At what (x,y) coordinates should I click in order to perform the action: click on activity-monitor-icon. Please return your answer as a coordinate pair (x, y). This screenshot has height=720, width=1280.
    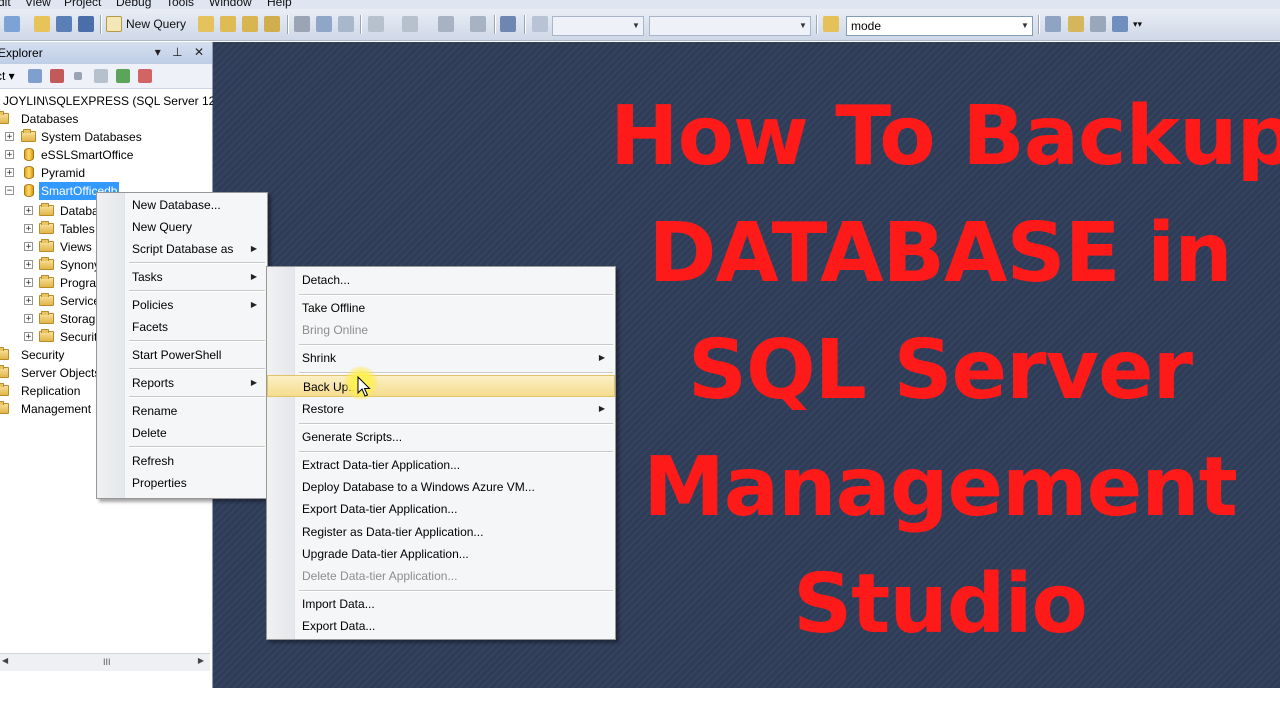
    Looking at the image, I should click on (145, 76).